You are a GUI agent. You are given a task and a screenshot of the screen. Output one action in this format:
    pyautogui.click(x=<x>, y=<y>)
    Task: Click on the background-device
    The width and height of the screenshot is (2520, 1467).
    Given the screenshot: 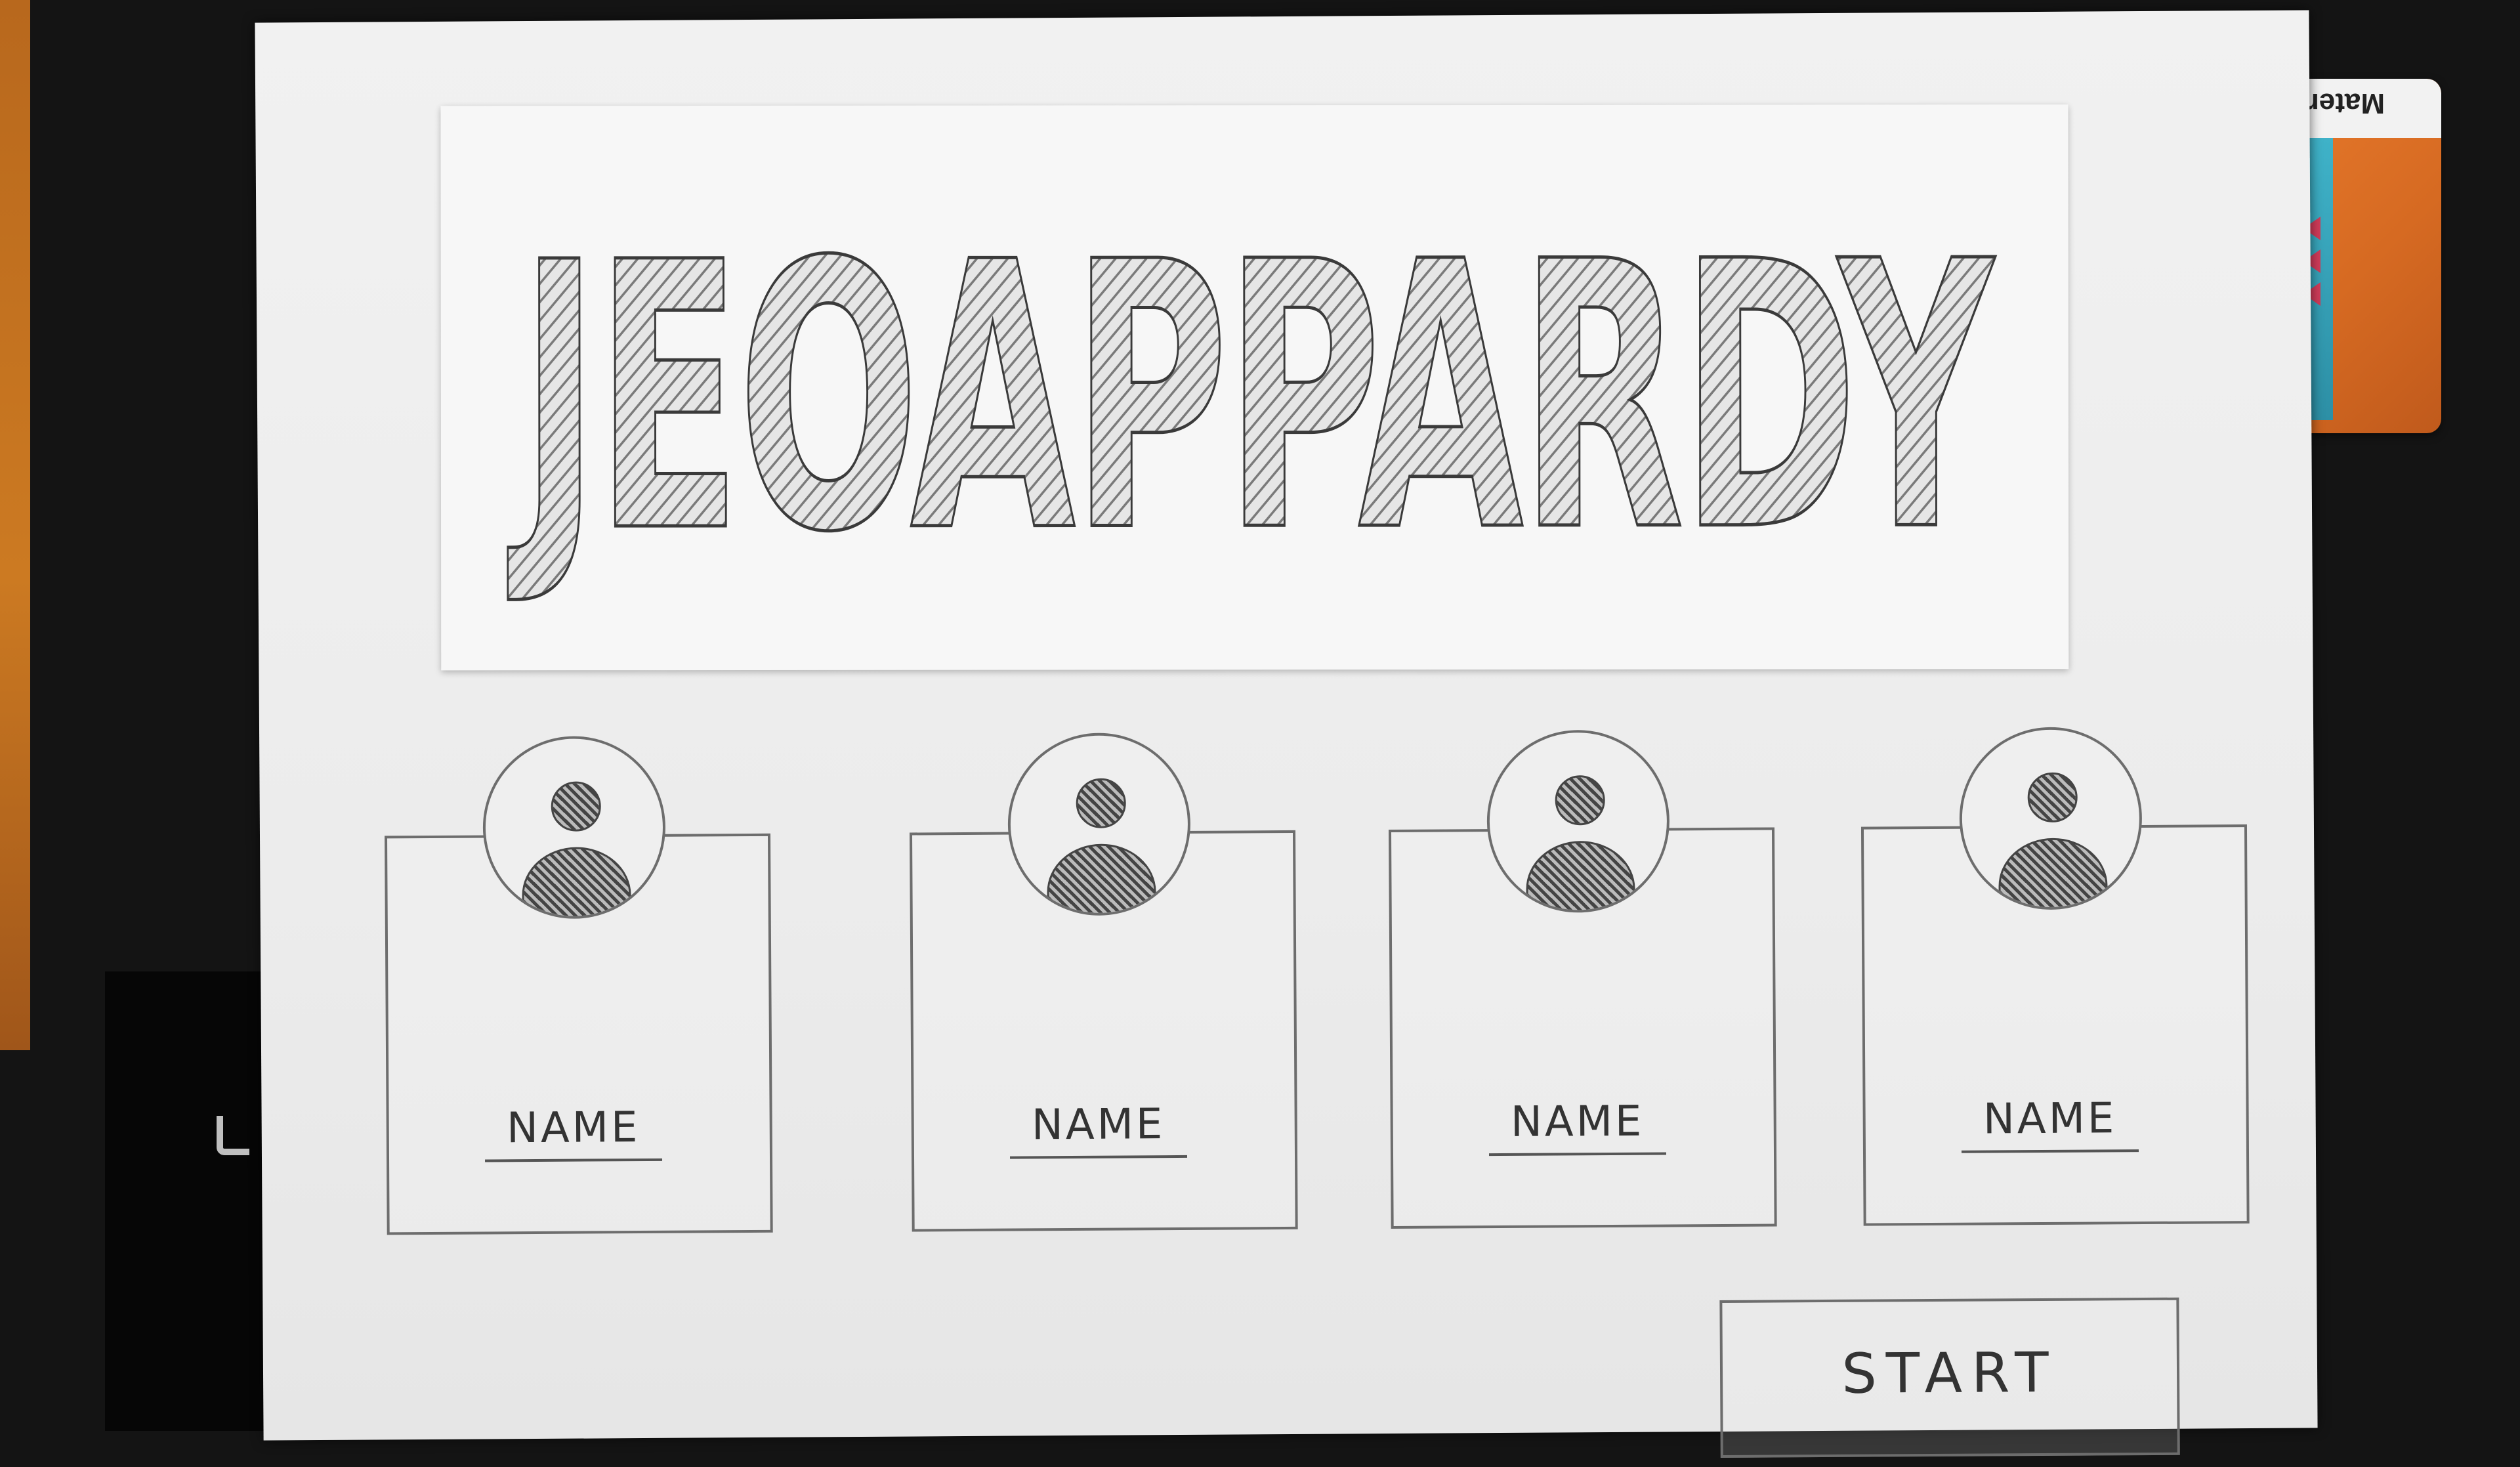 What is the action you would take?
    pyautogui.click(x=190, y=1201)
    